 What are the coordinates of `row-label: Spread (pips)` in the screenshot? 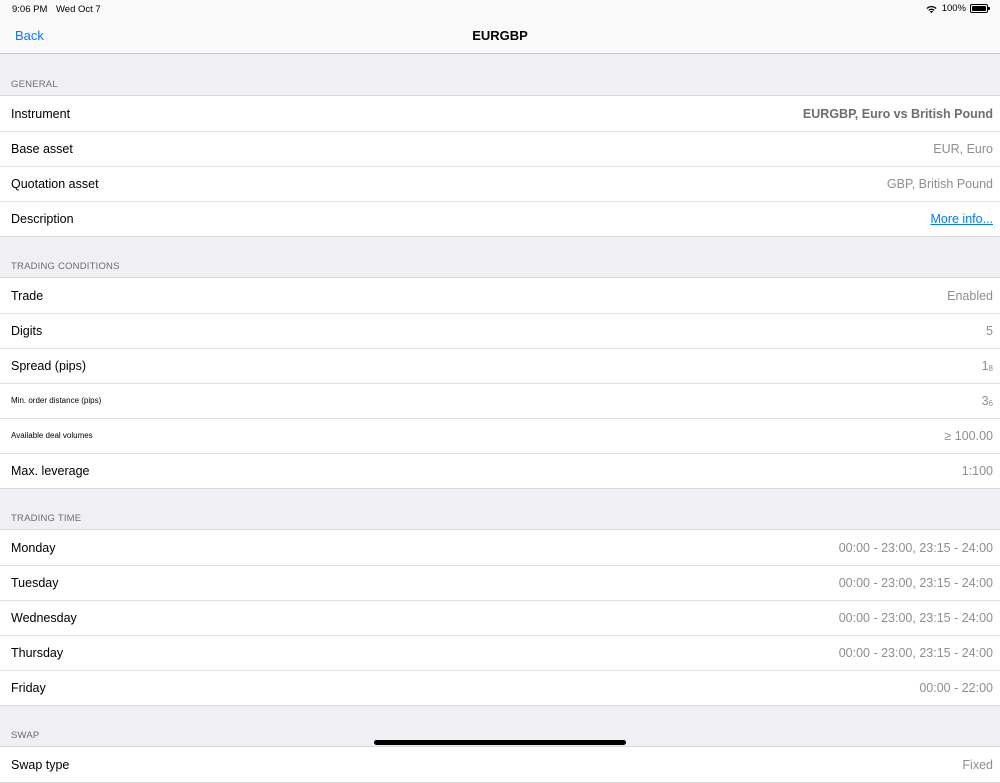 It's located at (49, 365).